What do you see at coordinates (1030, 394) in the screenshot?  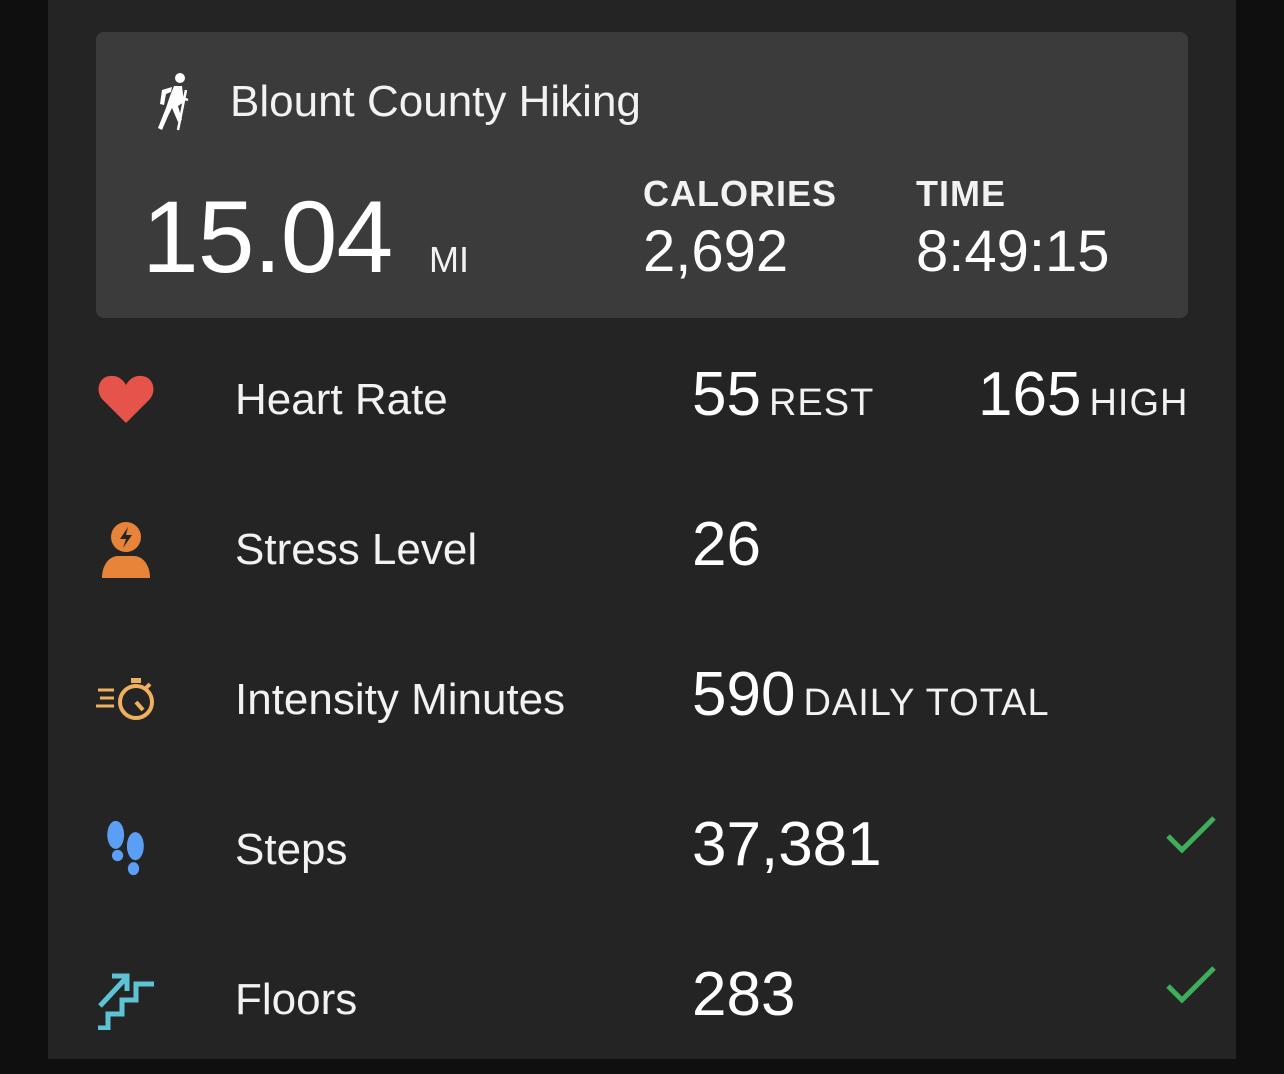 I see `heart-rate-high-value: 165` at bounding box center [1030, 394].